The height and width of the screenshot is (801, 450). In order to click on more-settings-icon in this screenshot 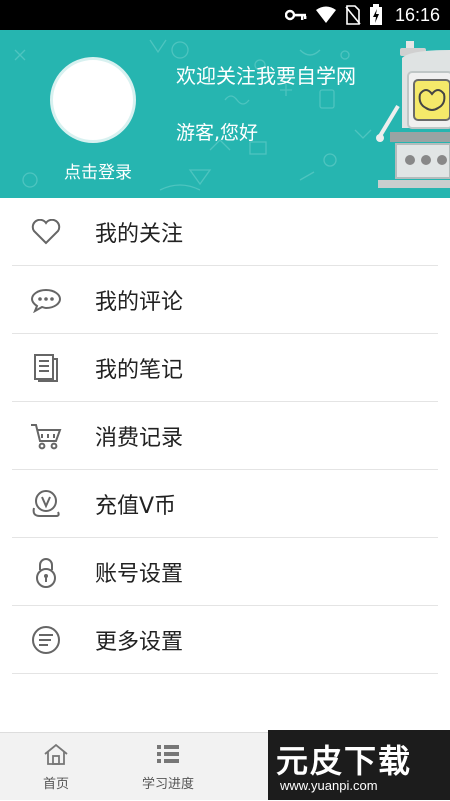, I will do `click(46, 640)`.